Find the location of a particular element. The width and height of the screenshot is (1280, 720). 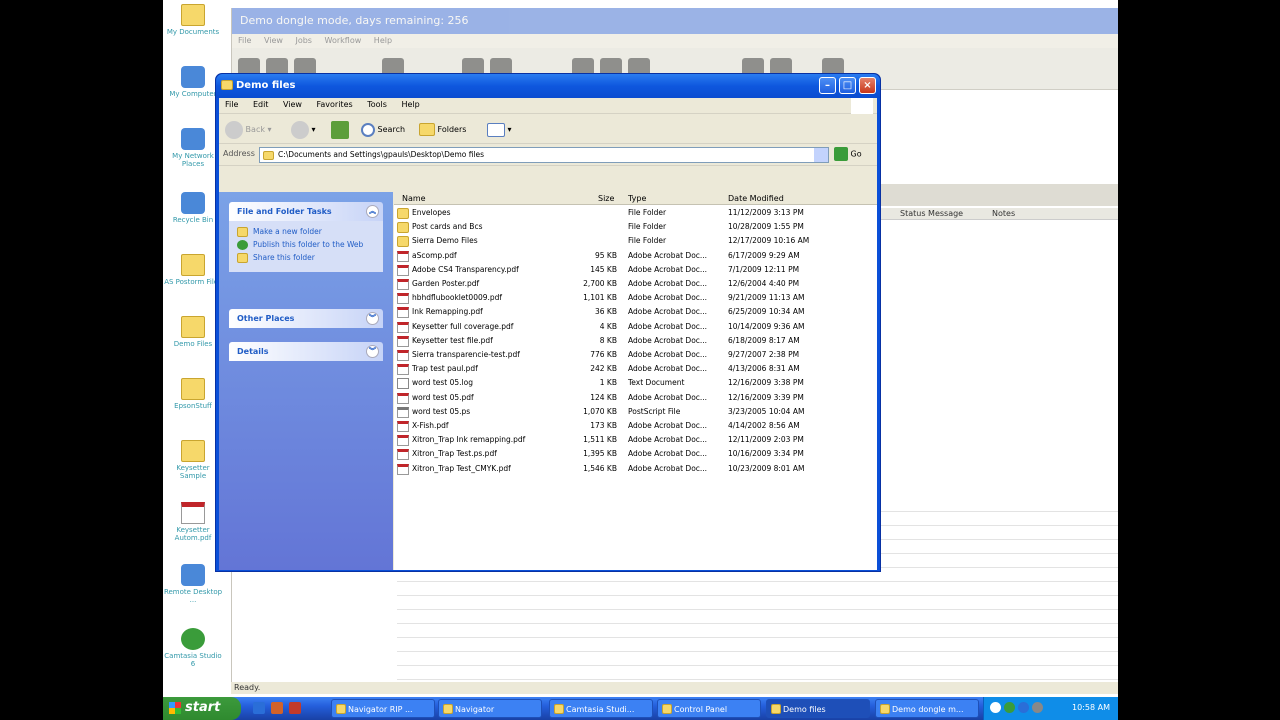

minimize-button: – is located at coordinates (827, 85).